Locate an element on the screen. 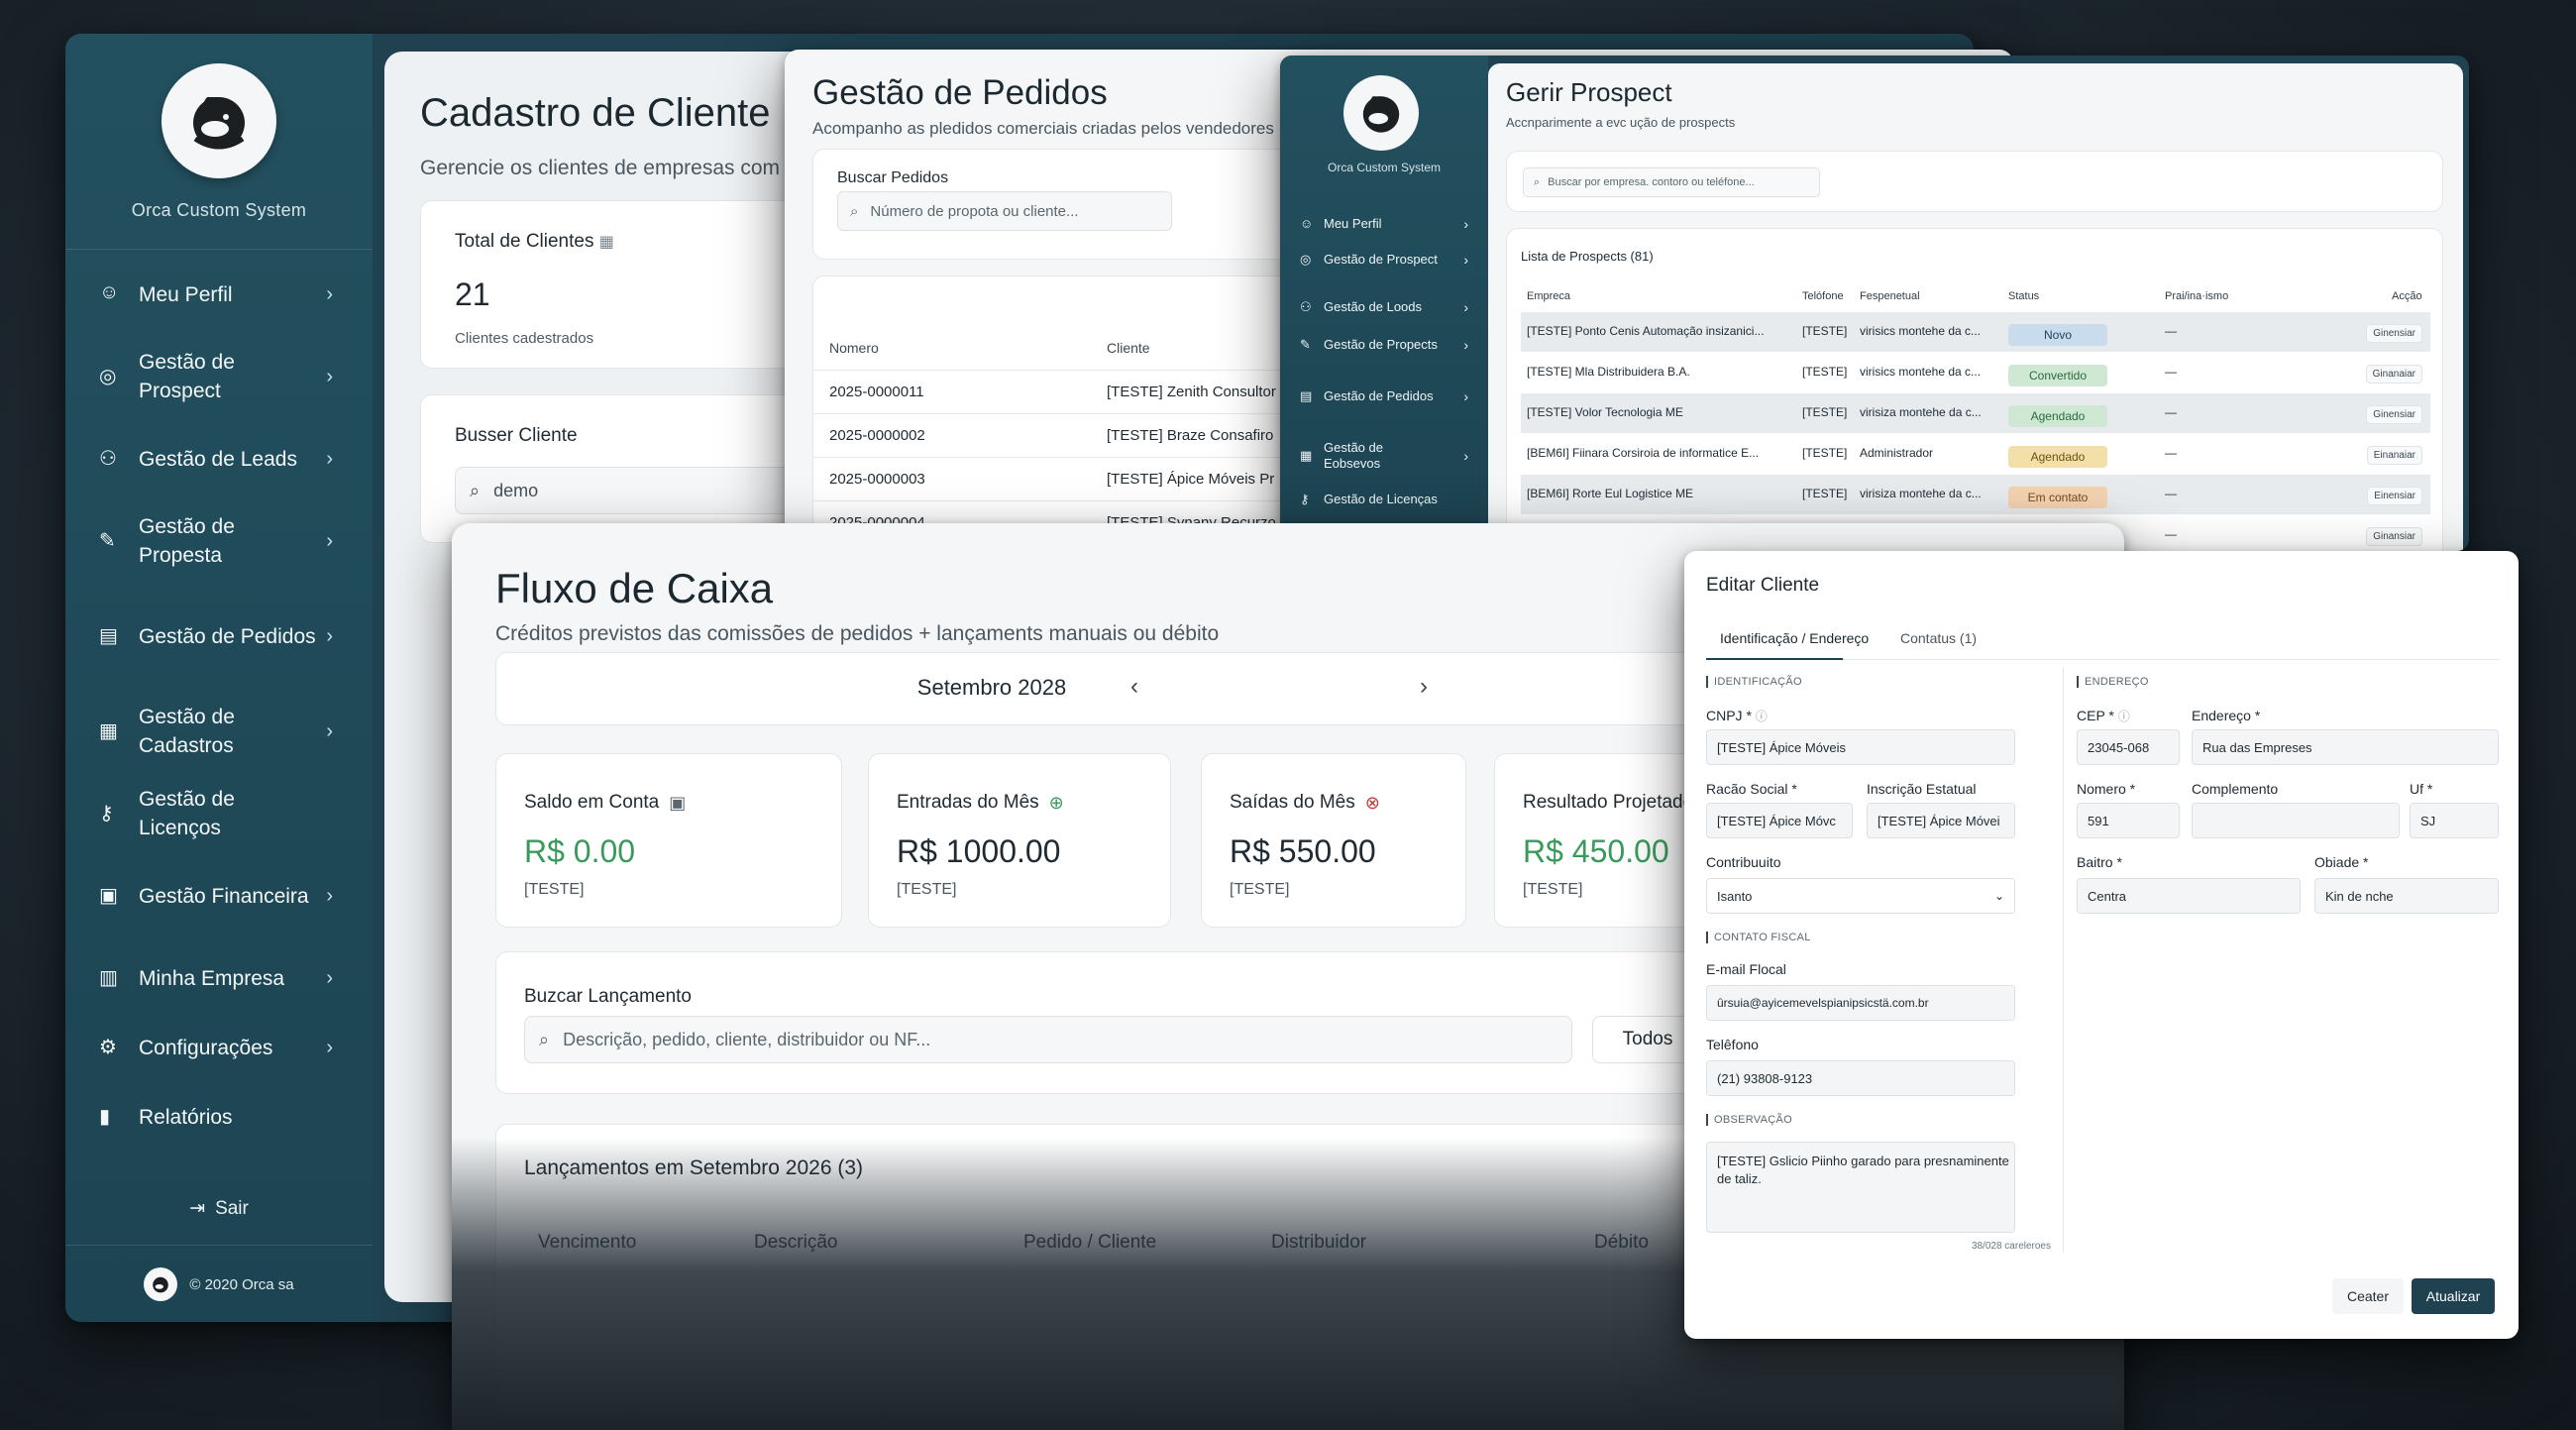  prospect-nav-item-6: ▦ Gestão de Eobsevos › is located at coordinates (1384, 456).